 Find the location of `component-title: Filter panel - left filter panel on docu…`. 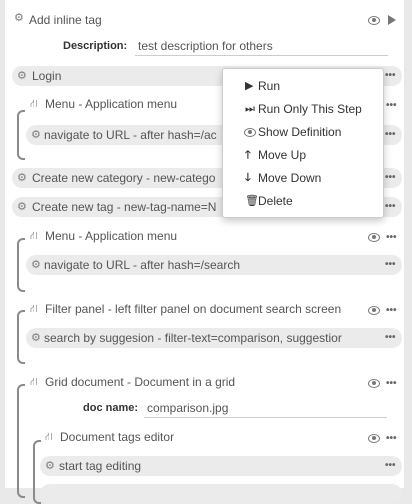

component-title: Filter panel - left filter panel on docu… is located at coordinates (193, 309).